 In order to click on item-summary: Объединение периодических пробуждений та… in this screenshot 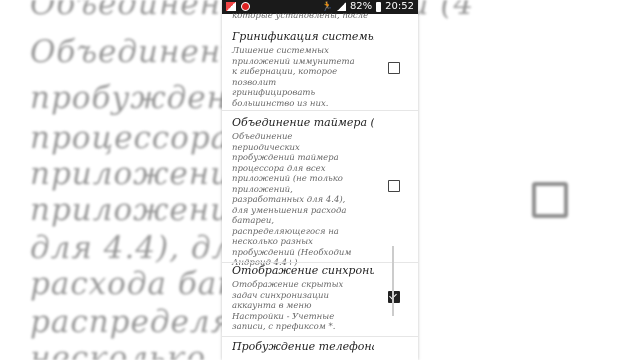, I will do `click(292, 200)`.